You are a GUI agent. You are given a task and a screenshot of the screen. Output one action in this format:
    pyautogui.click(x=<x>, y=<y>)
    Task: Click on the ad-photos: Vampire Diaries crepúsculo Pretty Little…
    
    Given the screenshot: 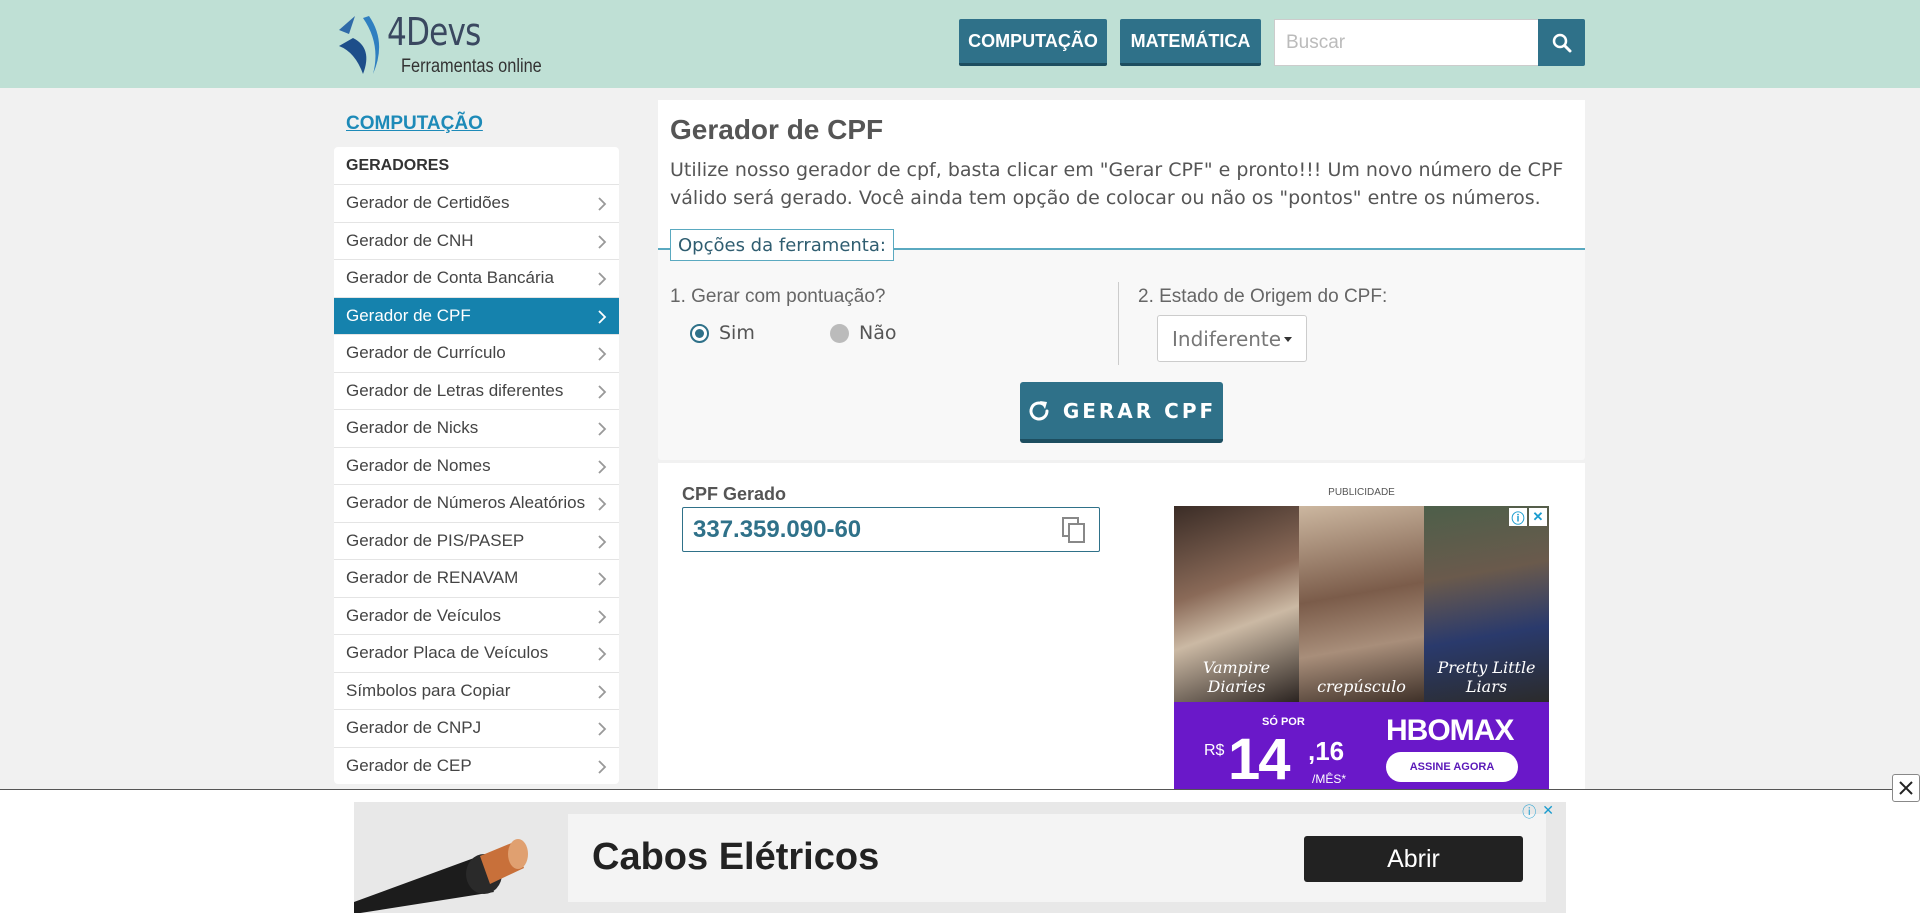 What is the action you would take?
    pyautogui.click(x=1361, y=604)
    